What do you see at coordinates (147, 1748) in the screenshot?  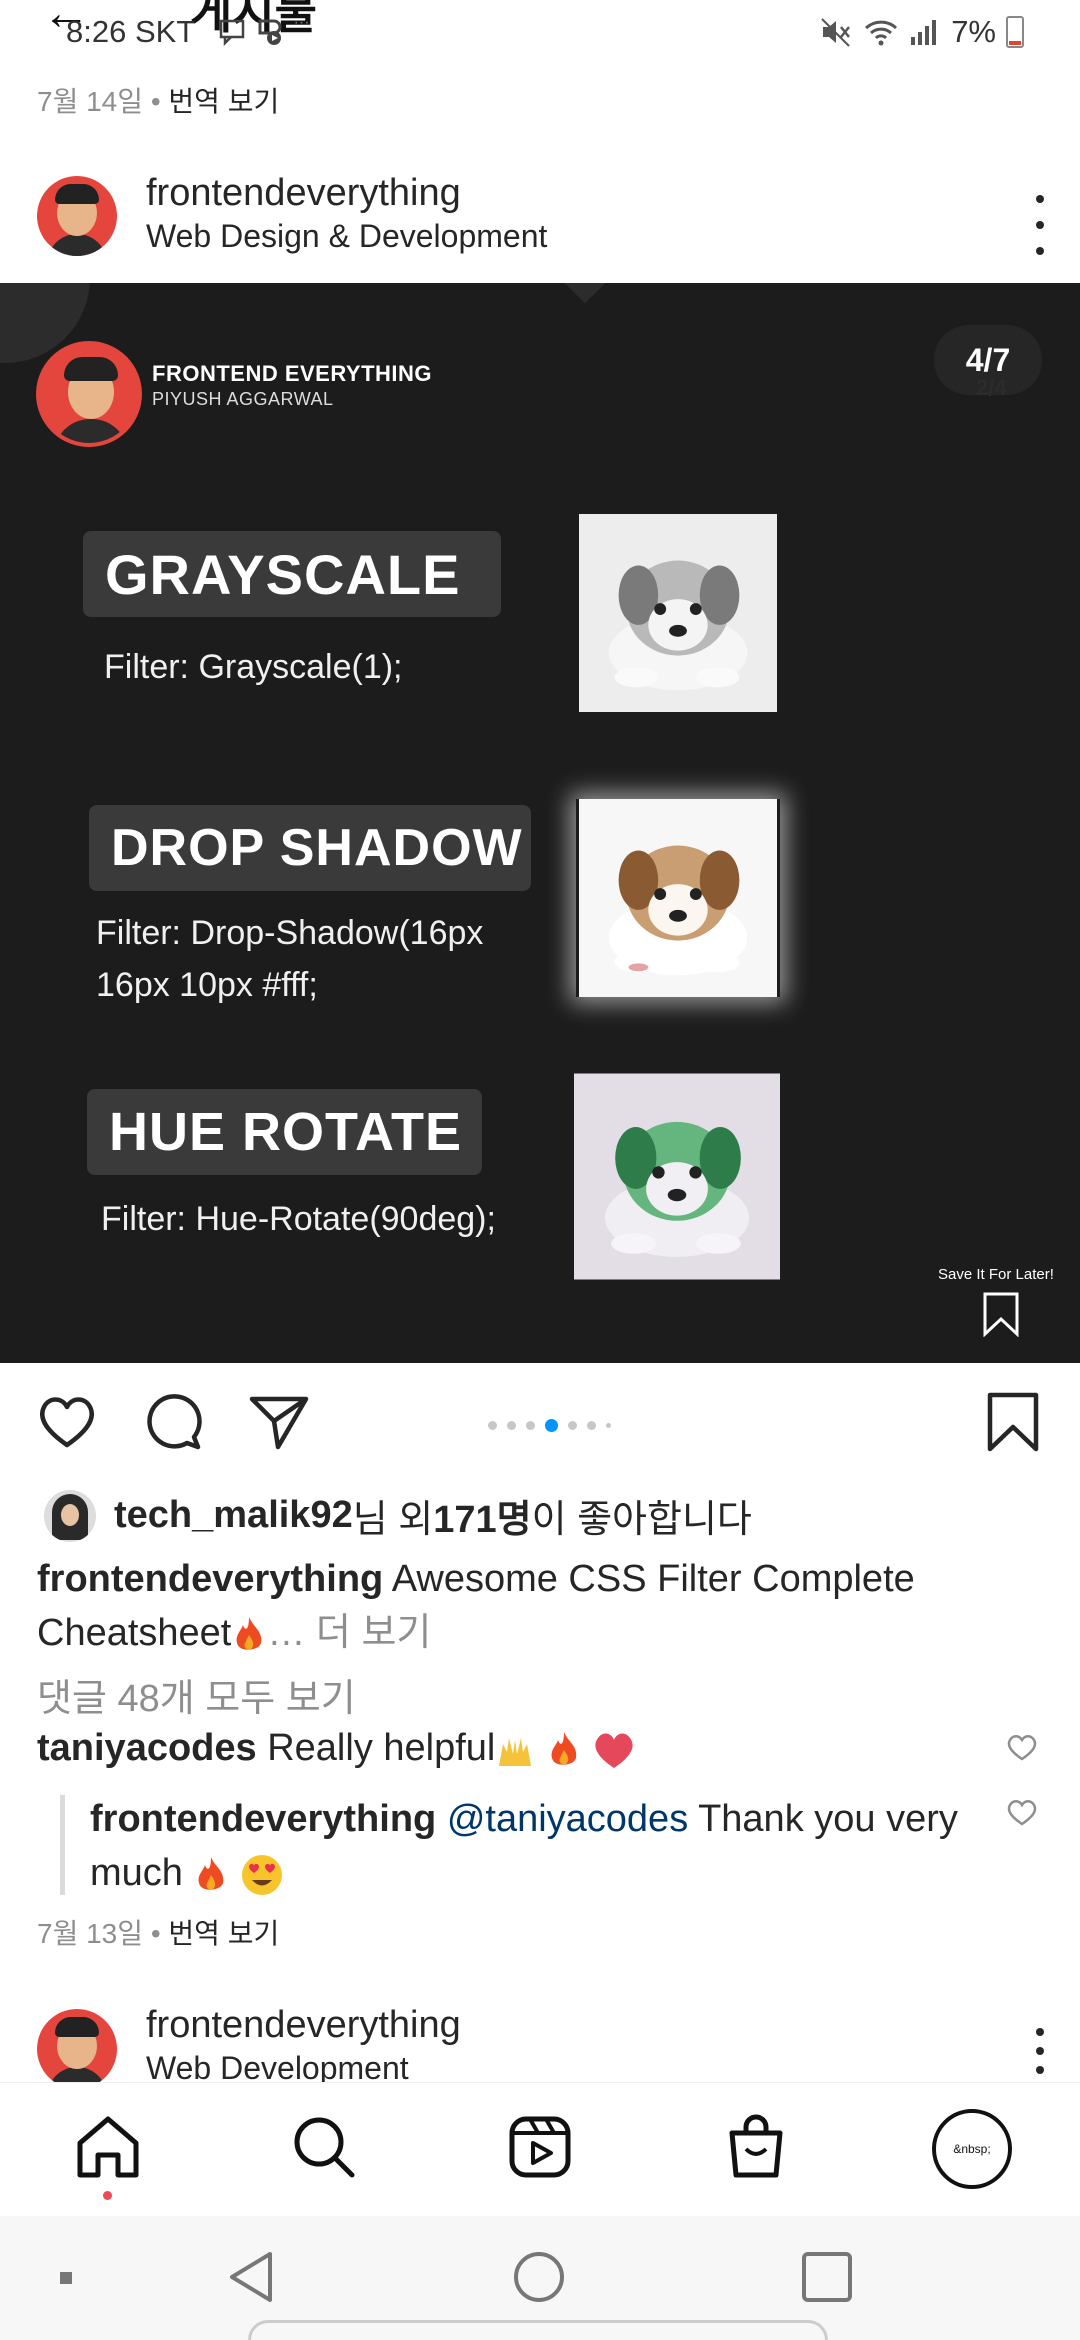 I see `comment-username: taniyacodes` at bounding box center [147, 1748].